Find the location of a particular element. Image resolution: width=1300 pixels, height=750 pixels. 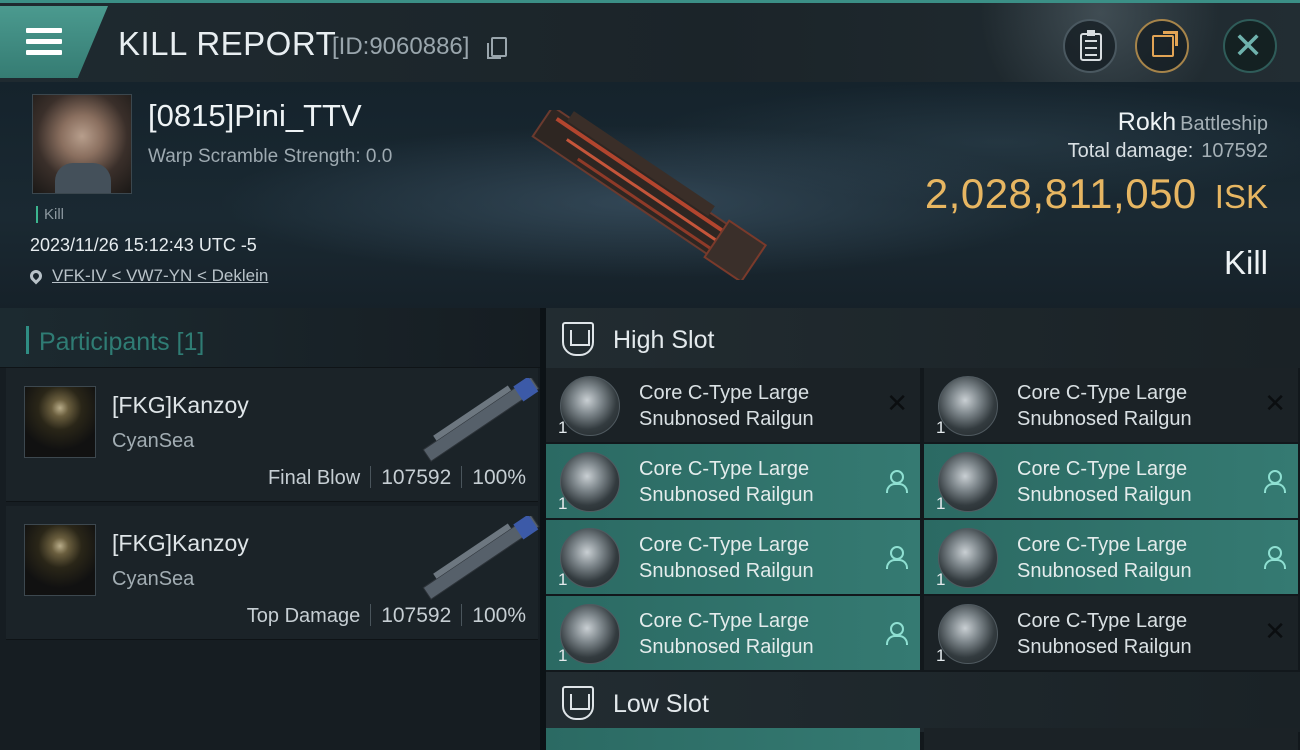

participant-role: Top Damage is located at coordinates (303, 616).